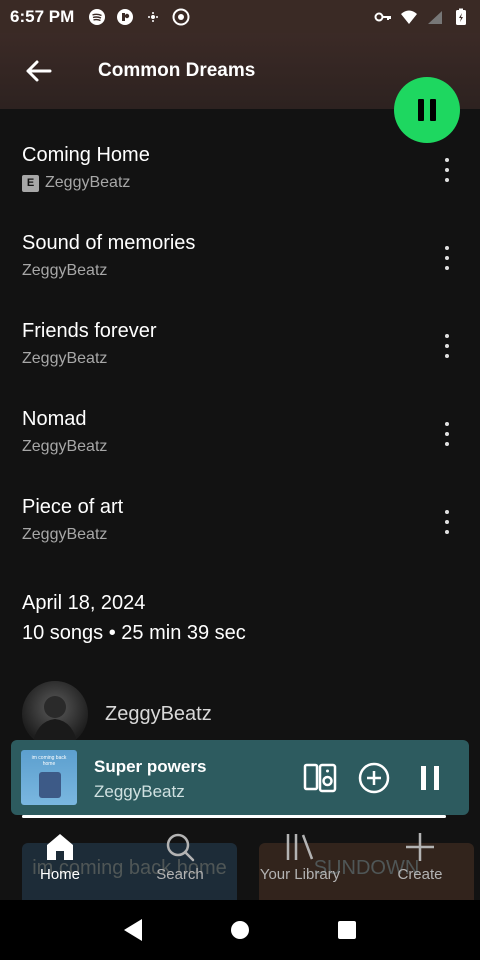 The image size is (480, 960). I want to click on track-title: Sound of memories, so click(109, 243).